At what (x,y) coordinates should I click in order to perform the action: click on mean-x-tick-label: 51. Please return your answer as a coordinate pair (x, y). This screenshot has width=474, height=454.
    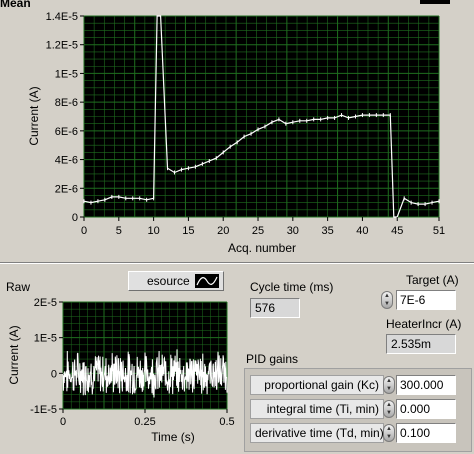
    Looking at the image, I should click on (439, 231).